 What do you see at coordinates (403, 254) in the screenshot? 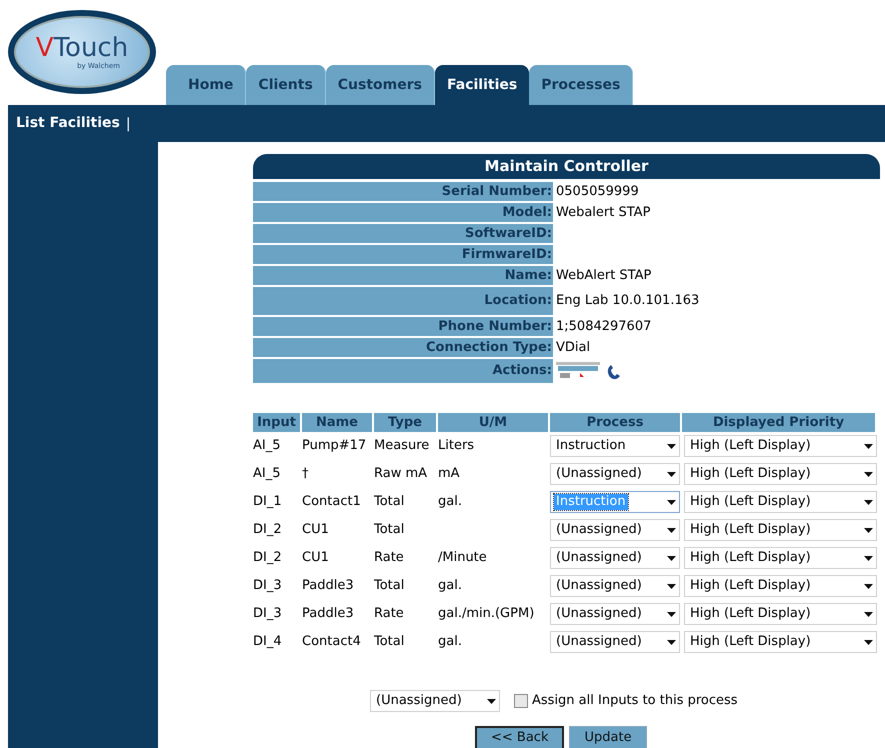
I see `field-label: FirmwareID:` at bounding box center [403, 254].